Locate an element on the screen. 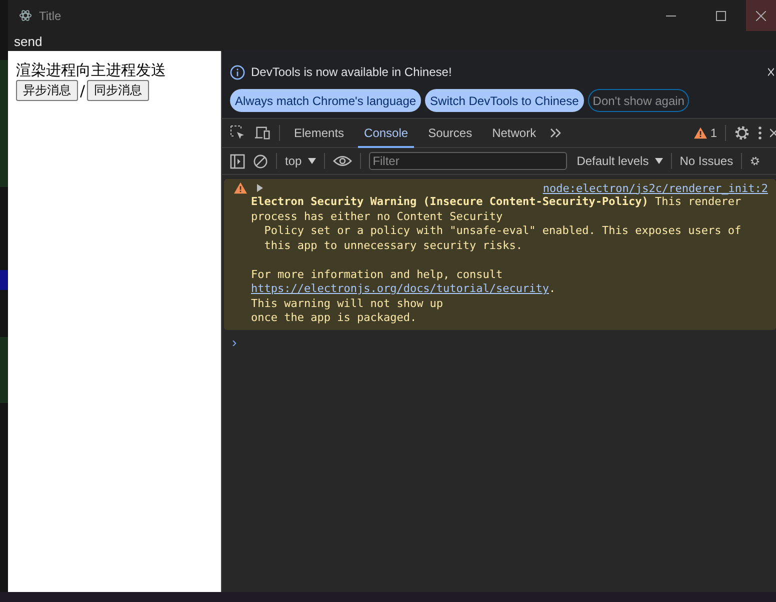 Image resolution: width=776 pixels, height=602 pixels. devtools-tab: Network is located at coordinates (514, 133).